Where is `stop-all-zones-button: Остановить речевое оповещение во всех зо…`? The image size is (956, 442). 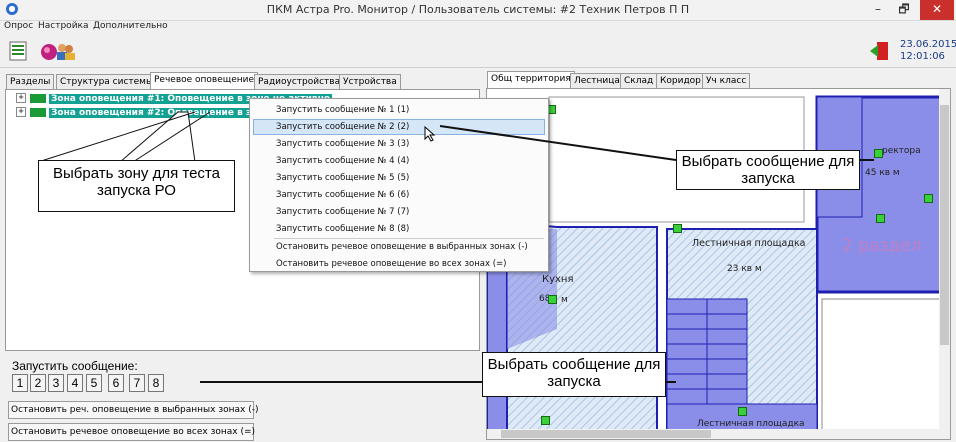
stop-all-zones-button: Остановить речевое оповещение во всех зо… is located at coordinates (131, 432).